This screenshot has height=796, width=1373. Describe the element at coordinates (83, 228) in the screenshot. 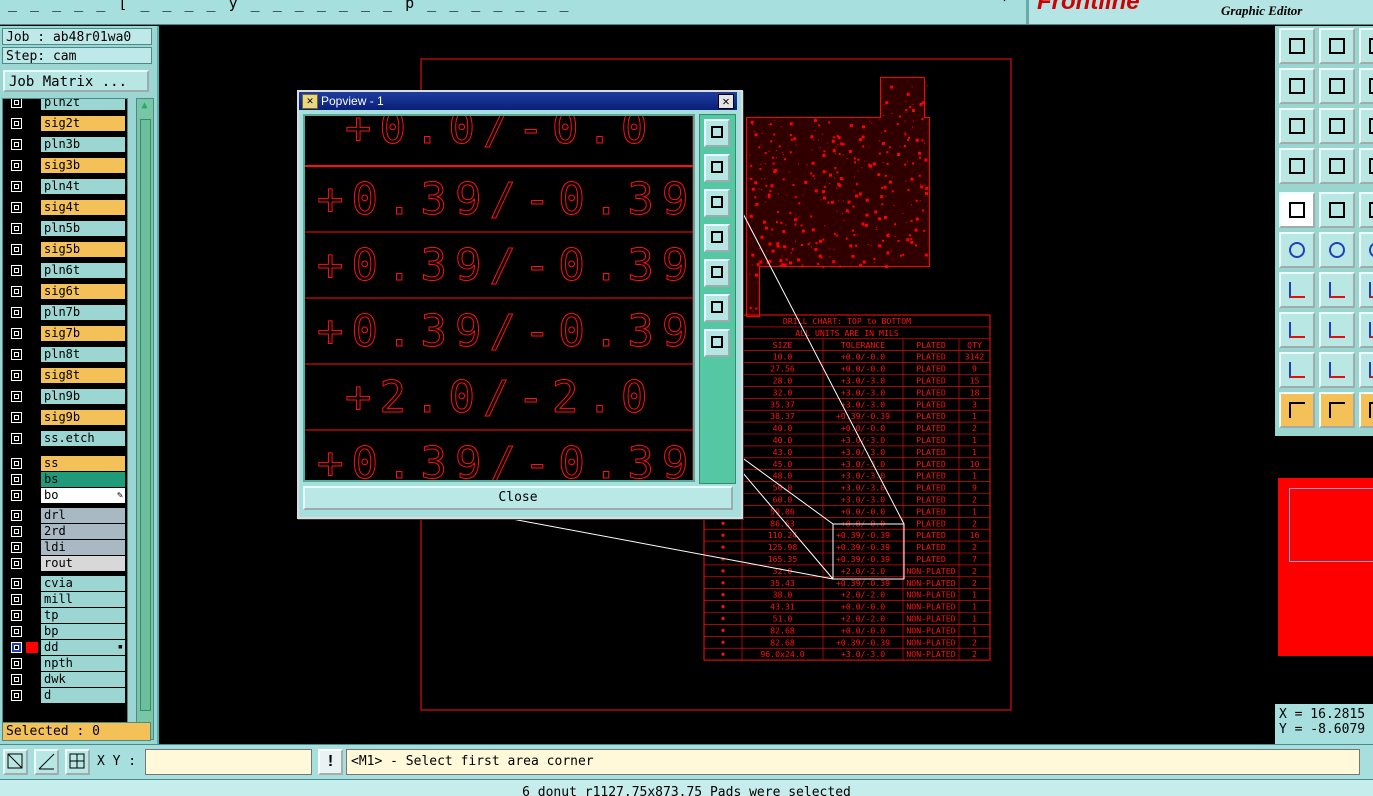

I see `layer-name: pln5b` at that location.